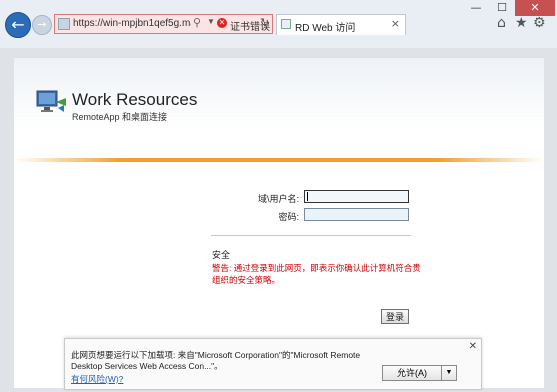 This screenshot has height=392, width=557. I want to click on orange-divider, so click(279, 160).